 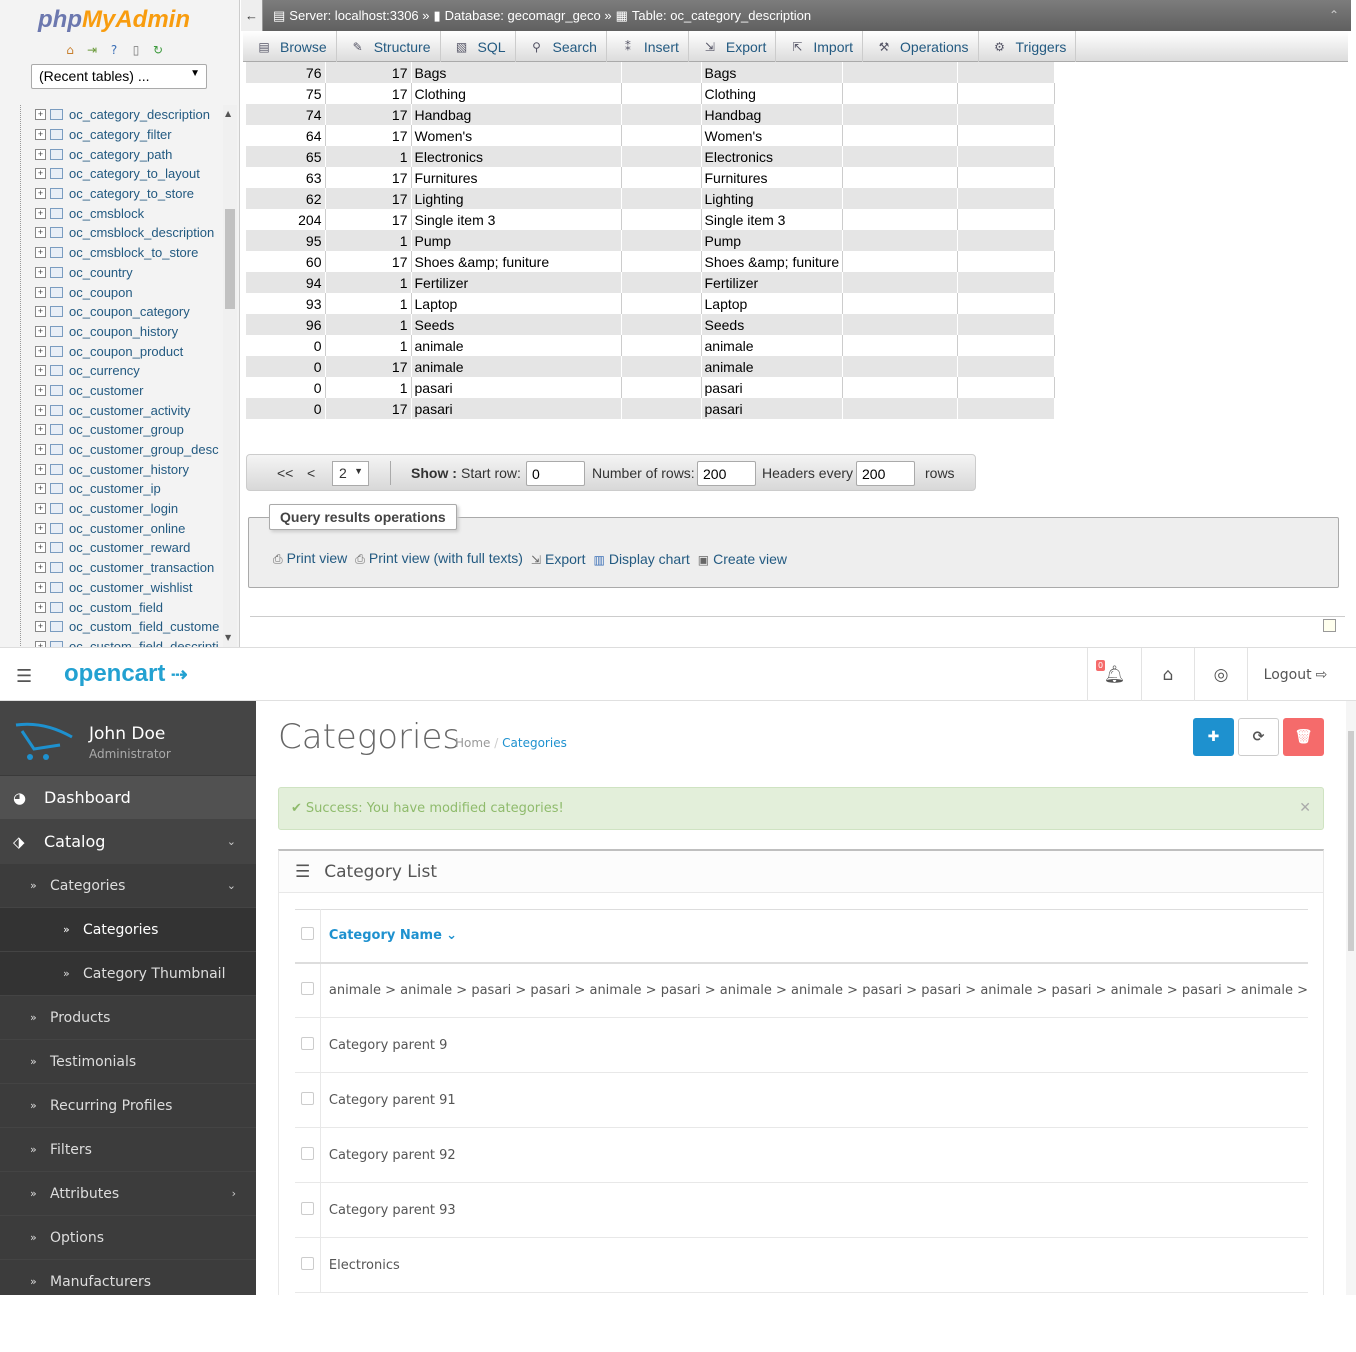 I want to click on close-icon: ✕, so click(x=1305, y=808).